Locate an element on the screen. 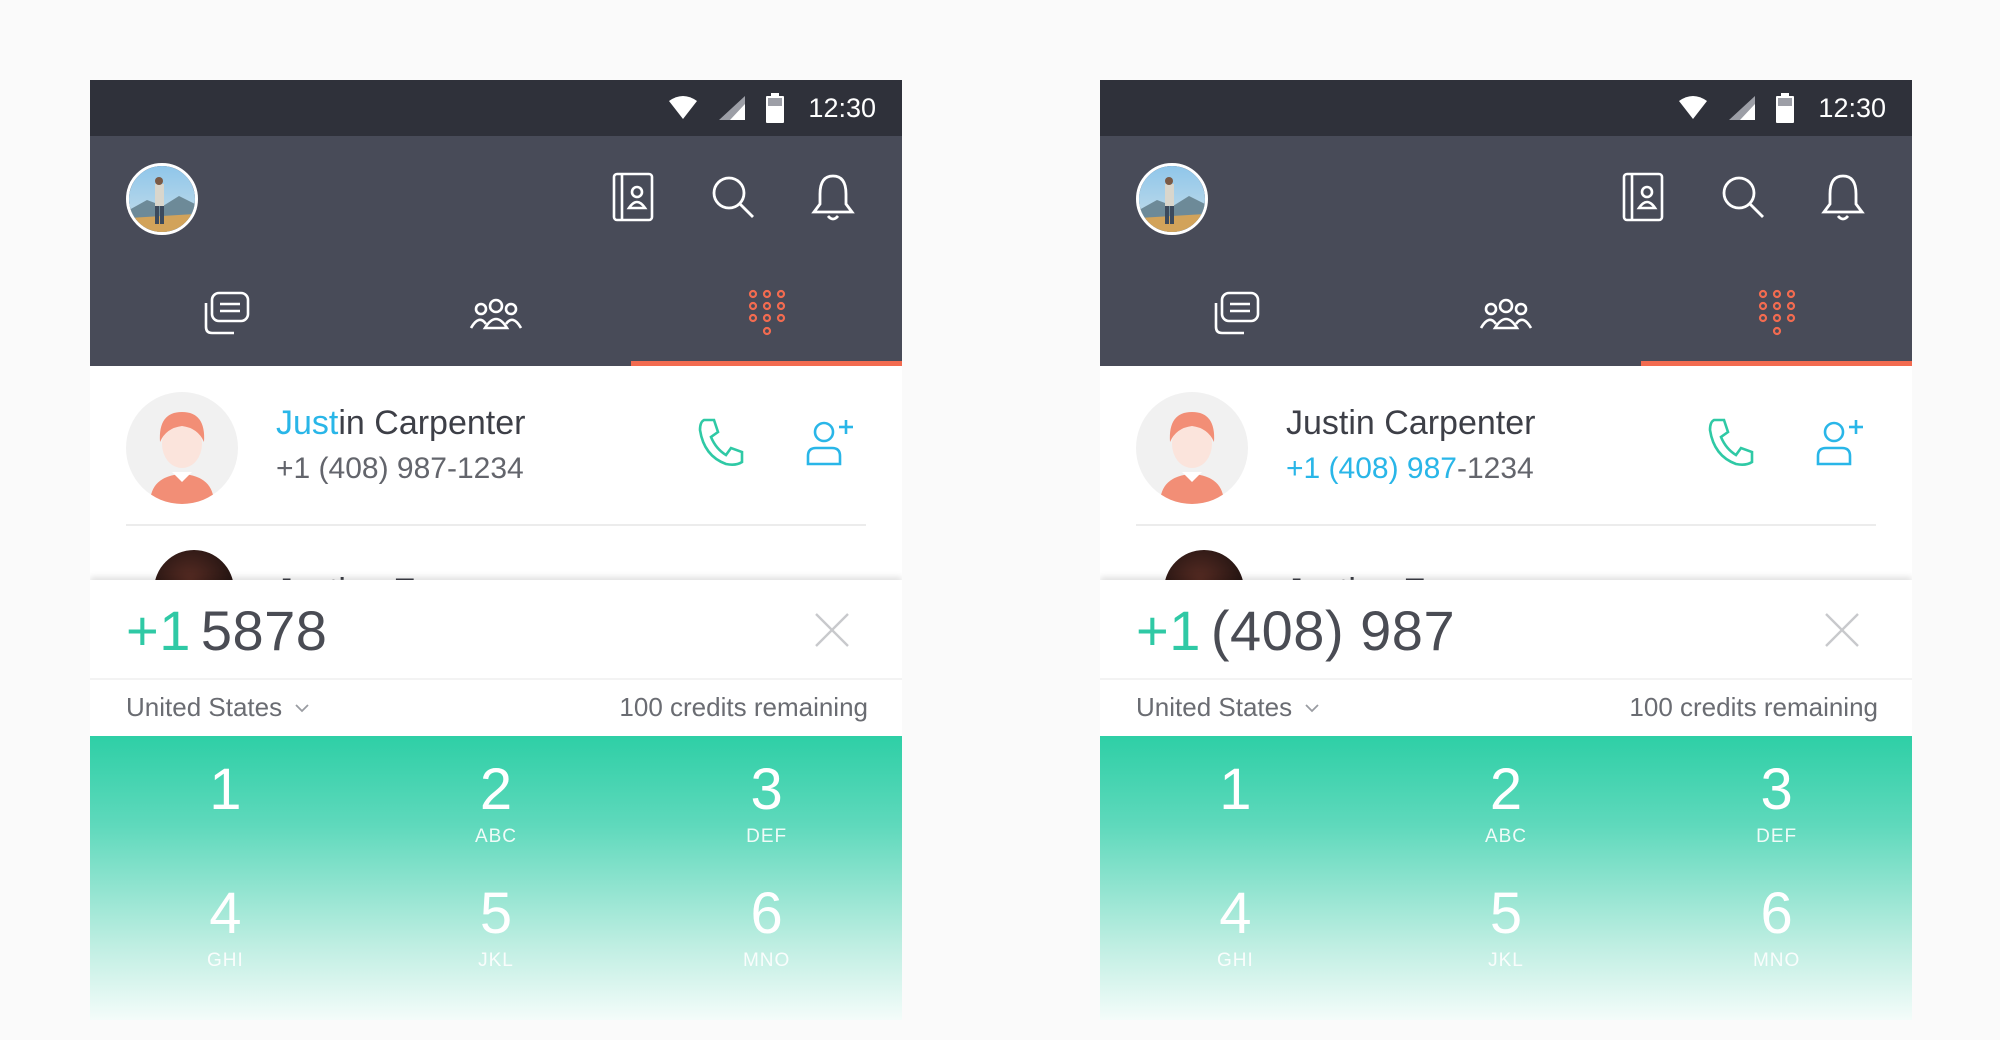  chevron-down-icon is located at coordinates (302, 707).